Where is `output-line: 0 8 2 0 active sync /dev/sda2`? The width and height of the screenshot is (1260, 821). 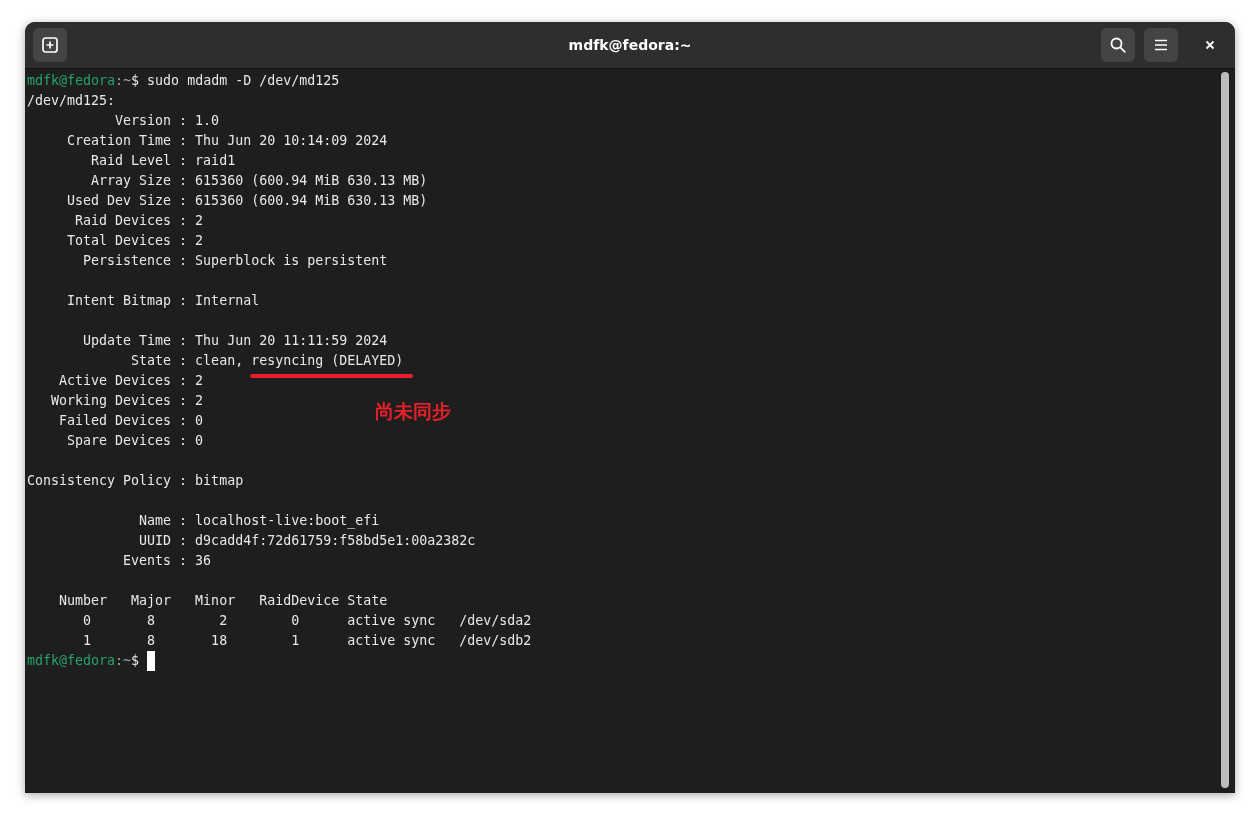
output-line: 0 8 2 0 active sync /dev/sda2 is located at coordinates (307, 621).